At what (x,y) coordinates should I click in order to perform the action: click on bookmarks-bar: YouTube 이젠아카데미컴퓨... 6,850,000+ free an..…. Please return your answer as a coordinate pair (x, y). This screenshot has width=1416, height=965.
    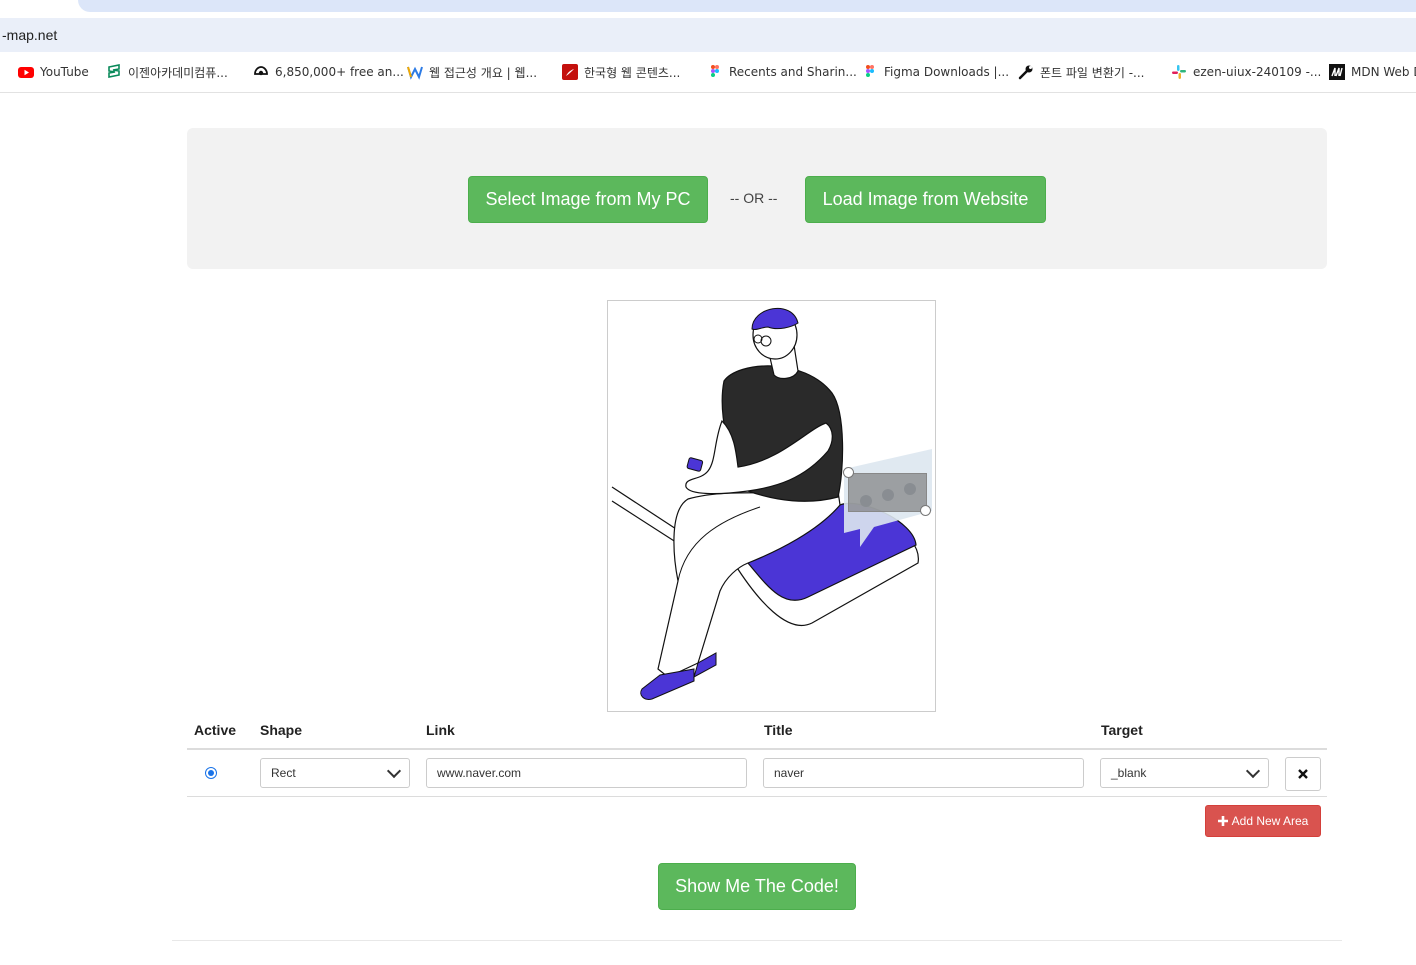
    Looking at the image, I should click on (708, 72).